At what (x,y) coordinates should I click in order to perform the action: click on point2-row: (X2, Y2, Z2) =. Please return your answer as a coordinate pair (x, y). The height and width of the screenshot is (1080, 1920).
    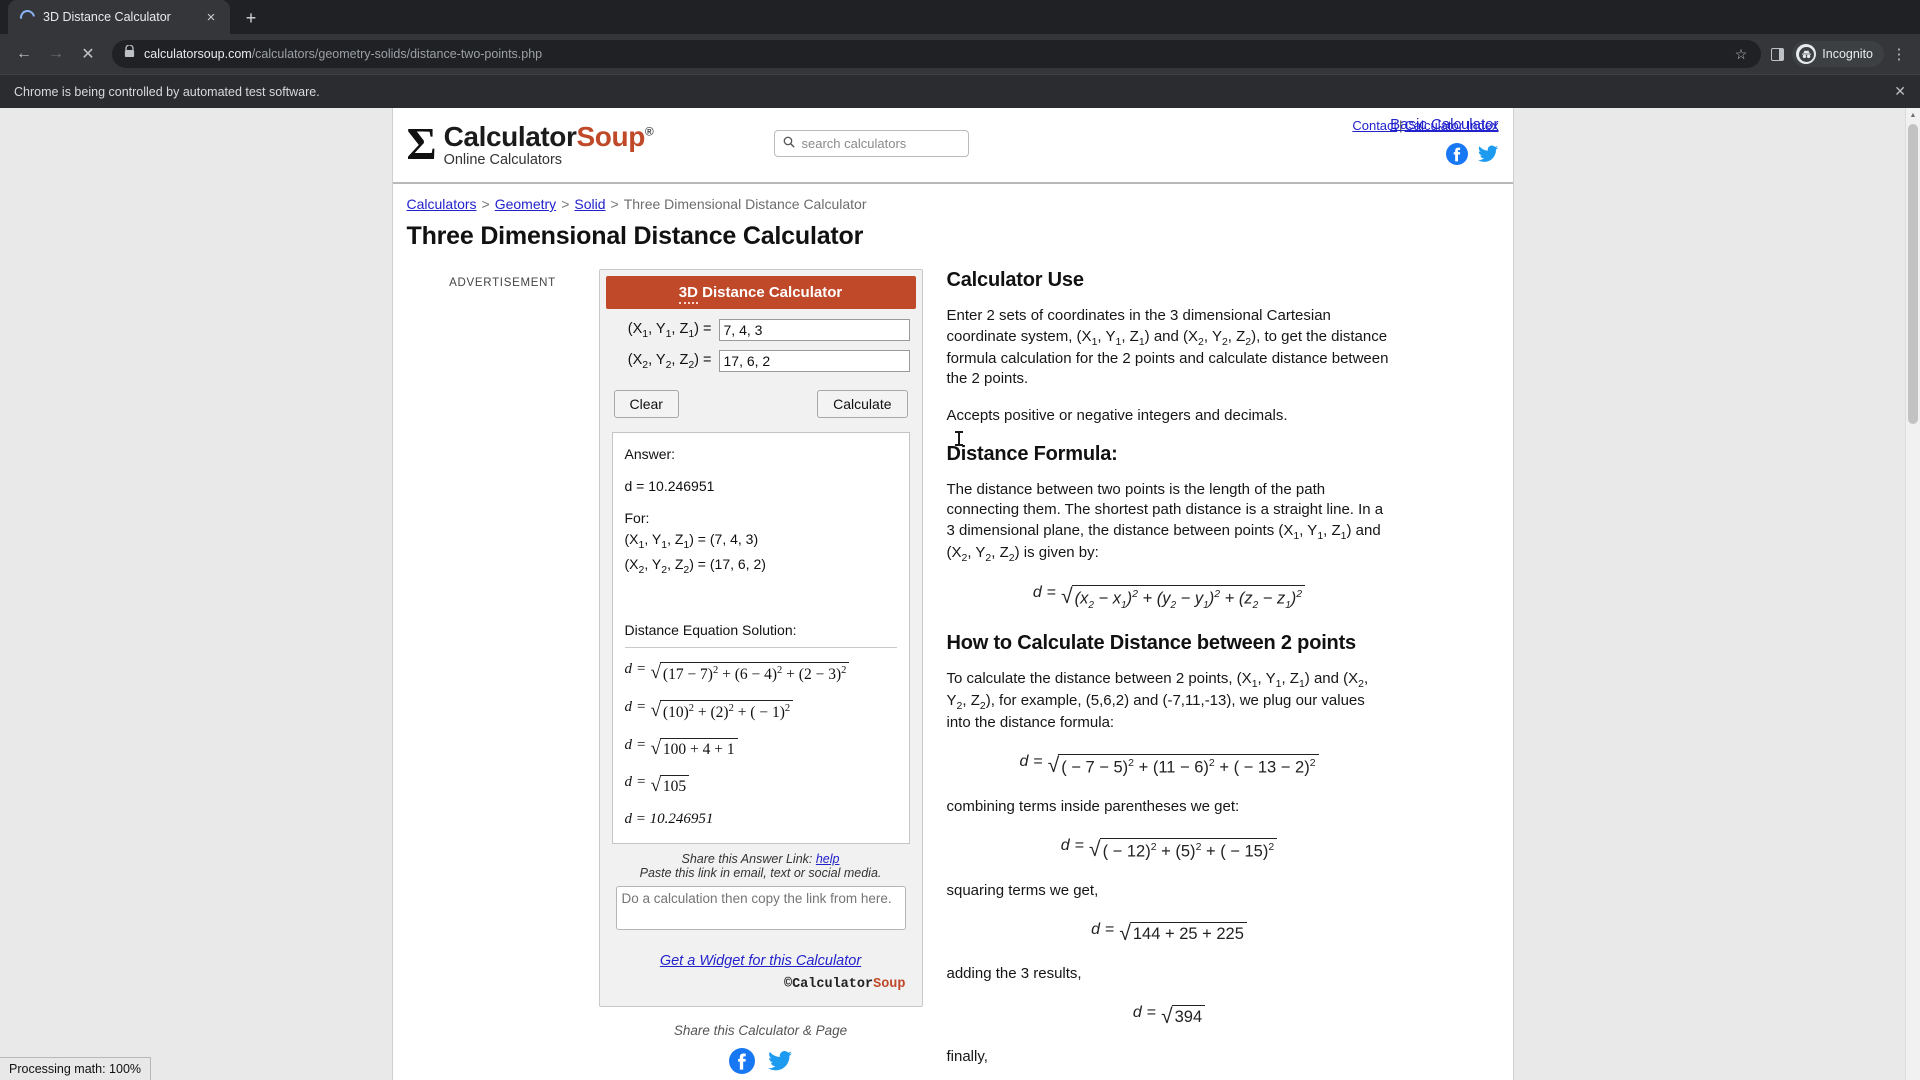
    Looking at the image, I should click on (761, 361).